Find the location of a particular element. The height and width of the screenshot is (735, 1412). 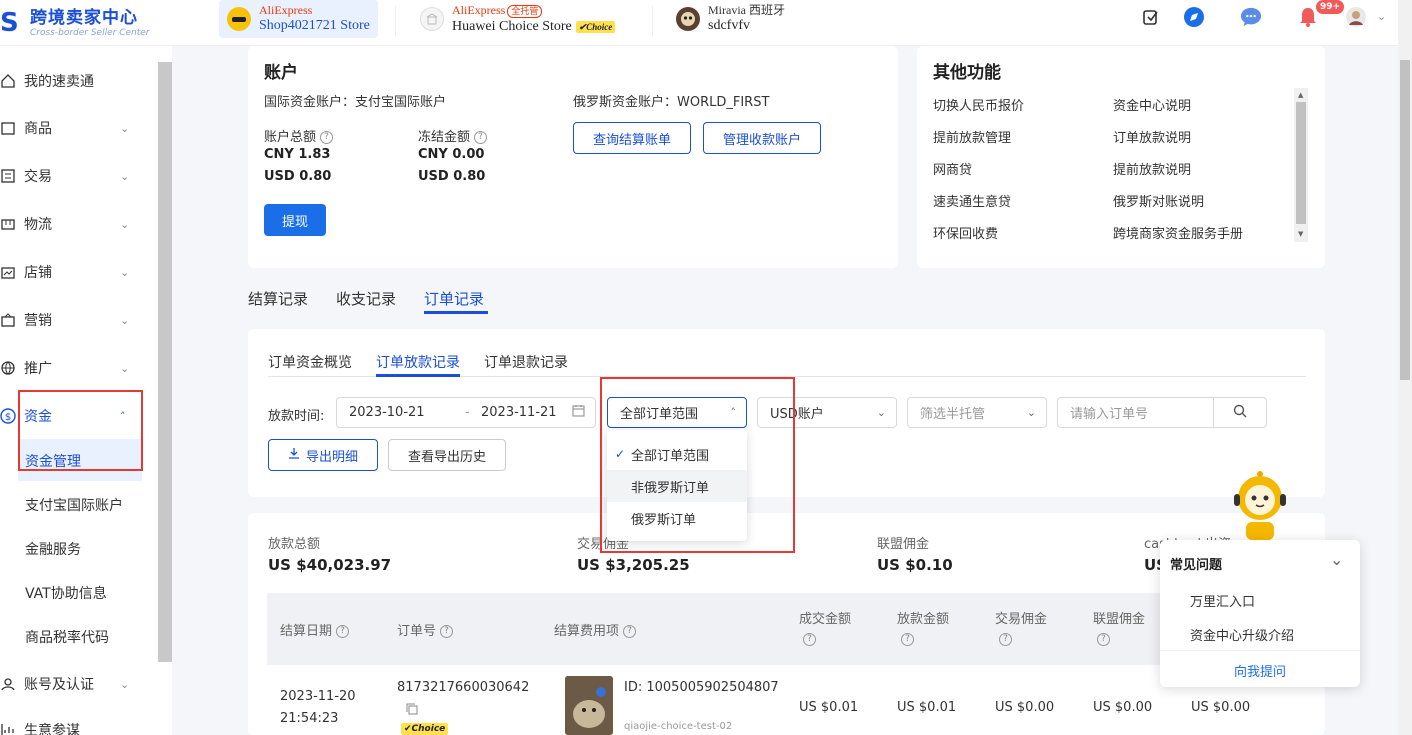

order-number-input: 请输入订单号 is located at coordinates (1135, 412).